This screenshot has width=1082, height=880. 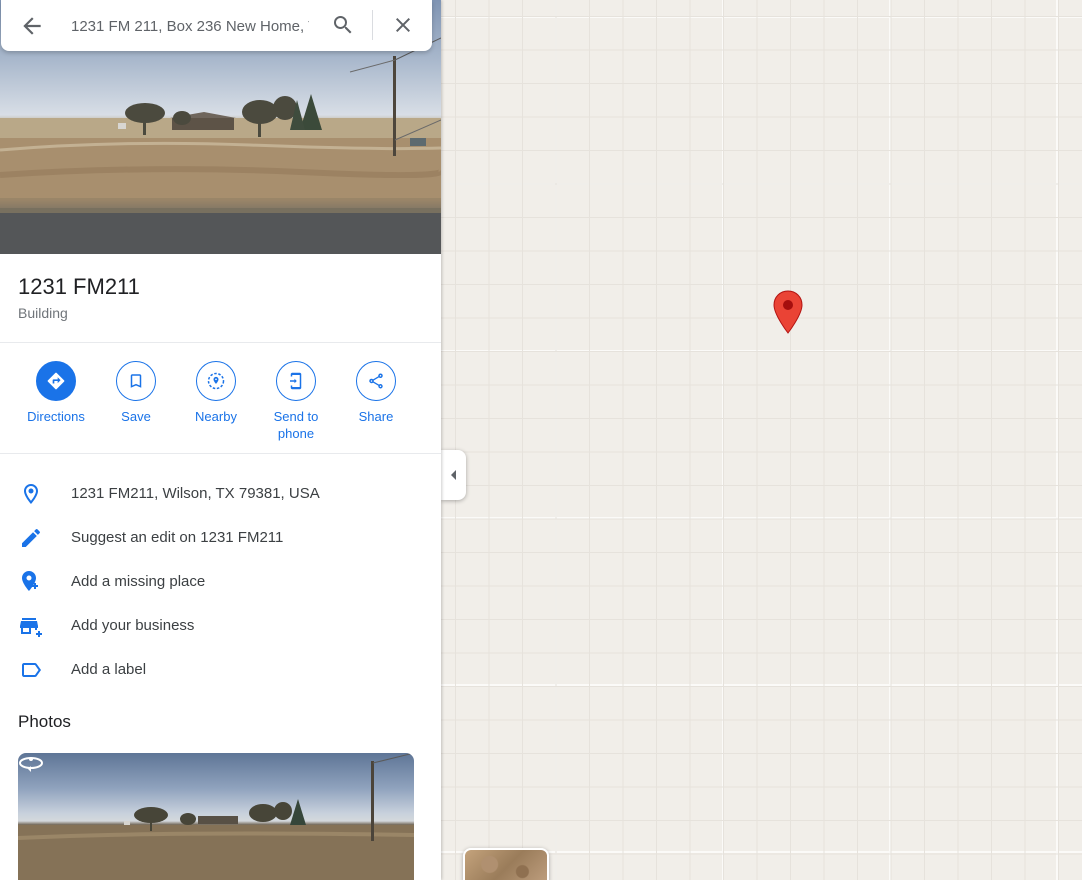 I want to click on share-icon, so click(x=376, y=381).